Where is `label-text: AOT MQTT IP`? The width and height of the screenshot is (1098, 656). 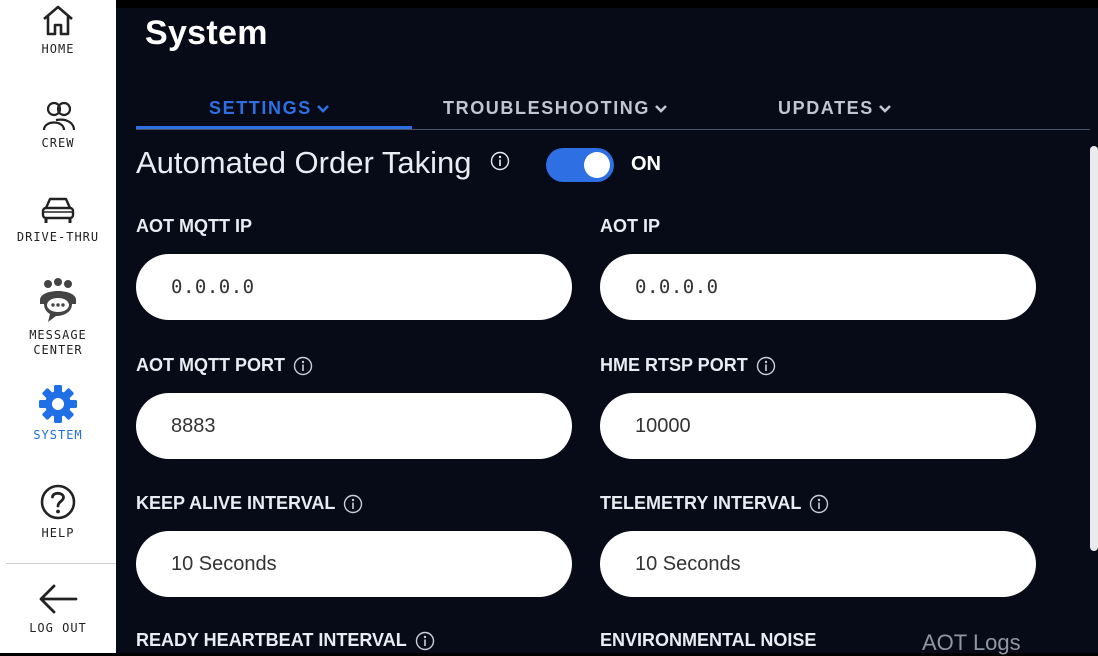
label-text: AOT MQTT IP is located at coordinates (194, 226).